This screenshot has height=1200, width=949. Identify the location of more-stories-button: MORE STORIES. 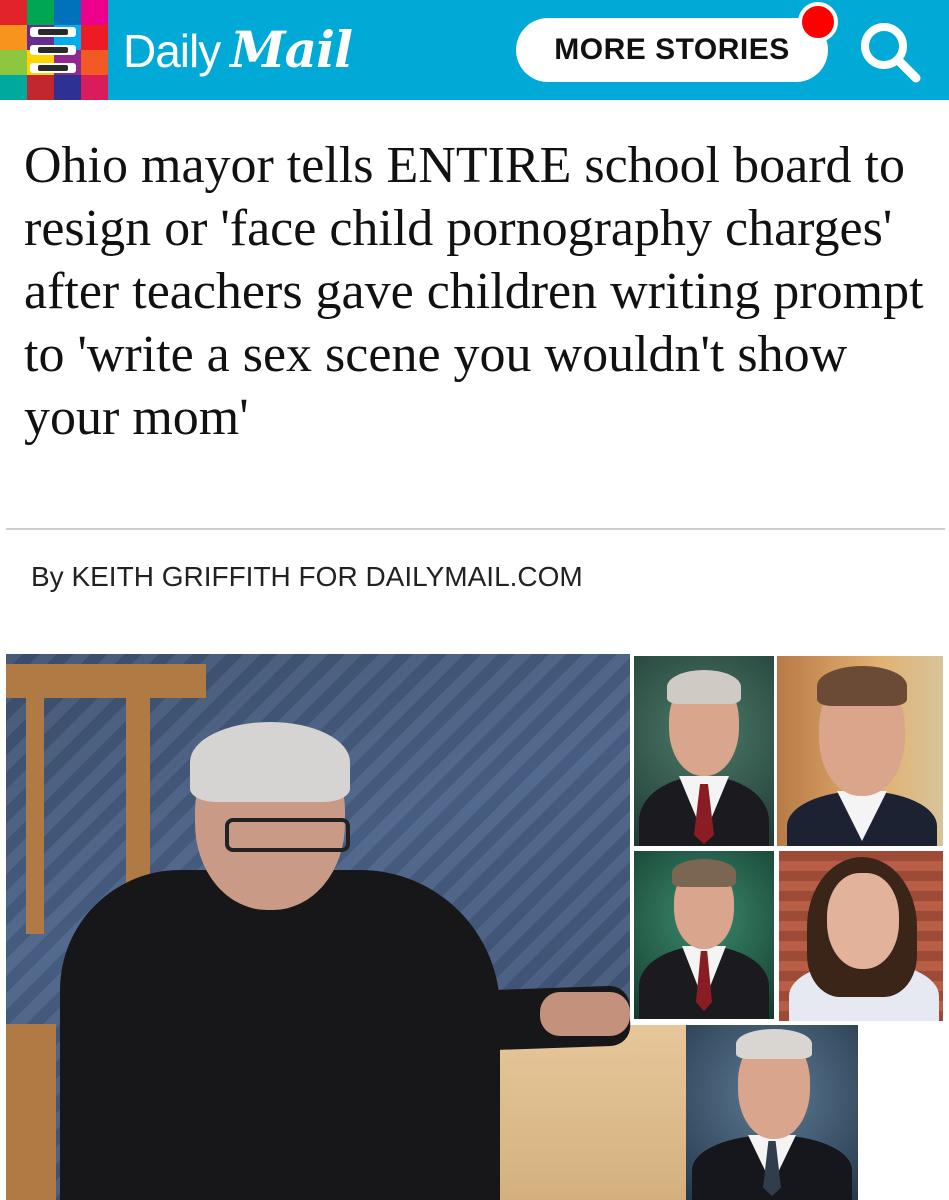
(672, 50).